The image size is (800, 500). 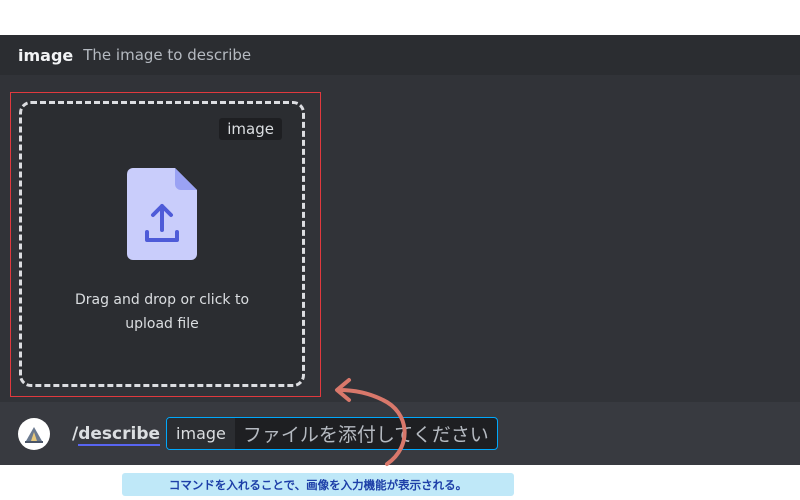 What do you see at coordinates (162, 324) in the screenshot?
I see `dropzone-line2: upload file` at bounding box center [162, 324].